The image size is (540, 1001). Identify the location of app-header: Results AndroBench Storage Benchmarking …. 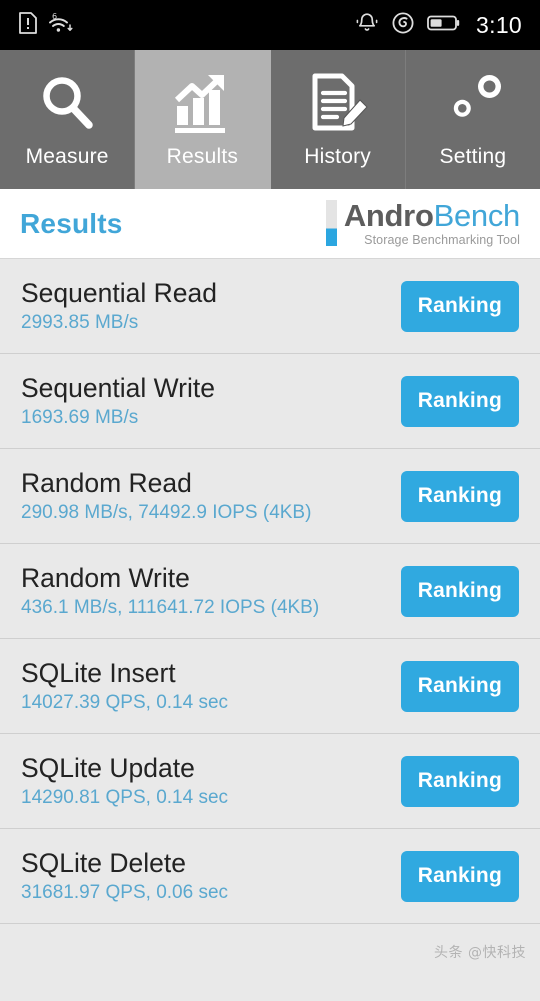
(270, 224).